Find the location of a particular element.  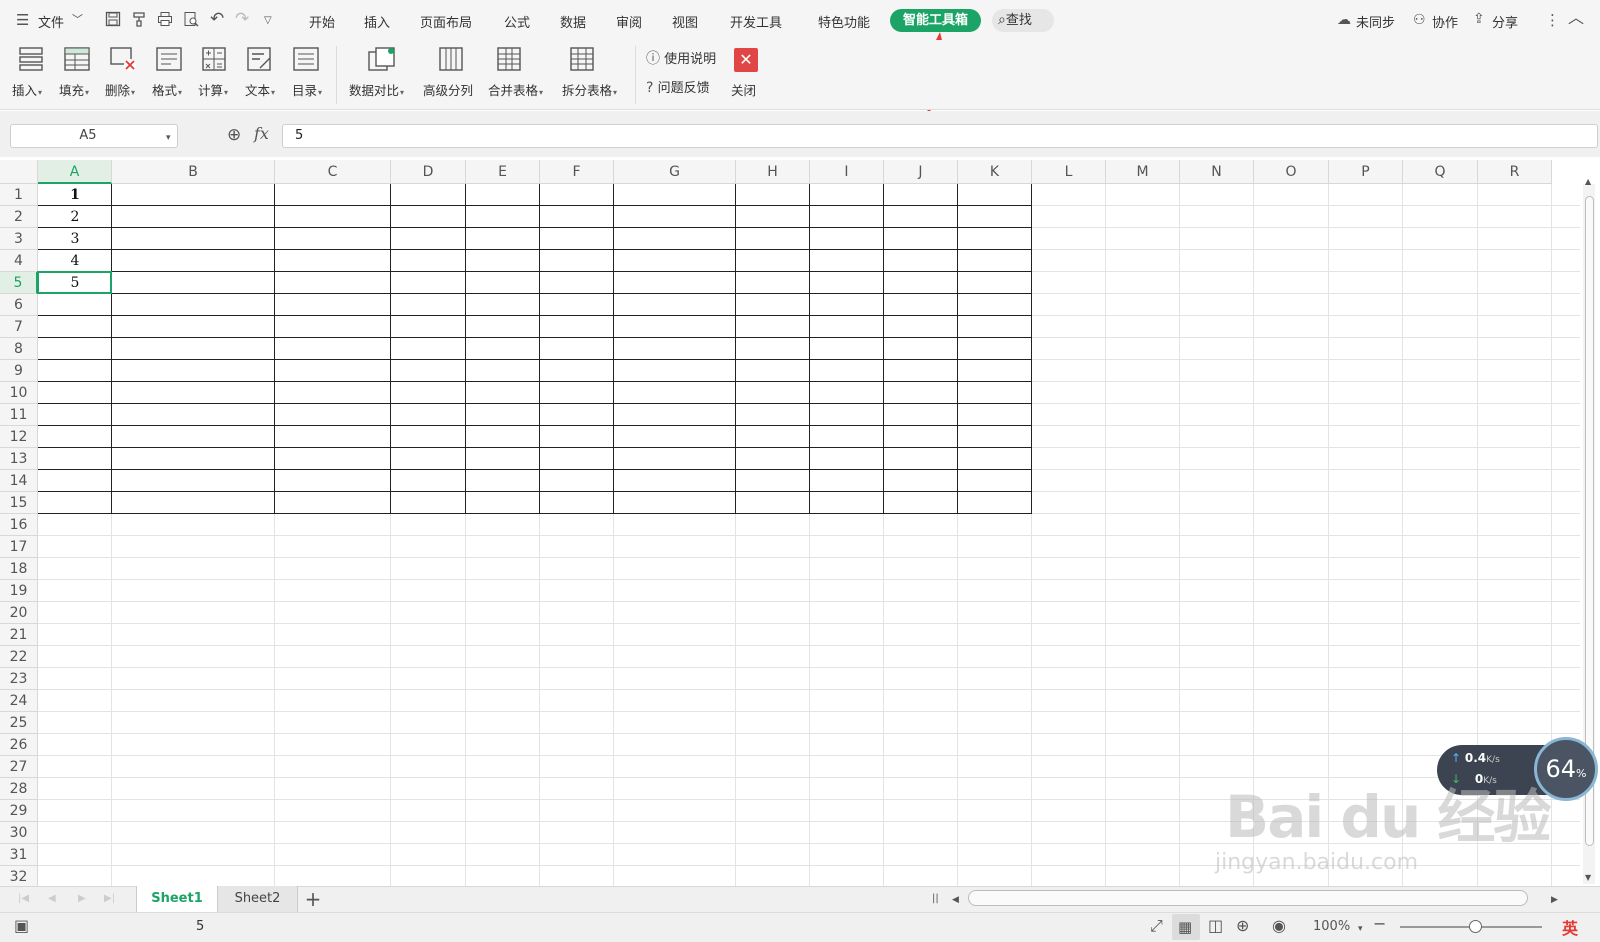

close-label: 关闭 is located at coordinates (743, 89).